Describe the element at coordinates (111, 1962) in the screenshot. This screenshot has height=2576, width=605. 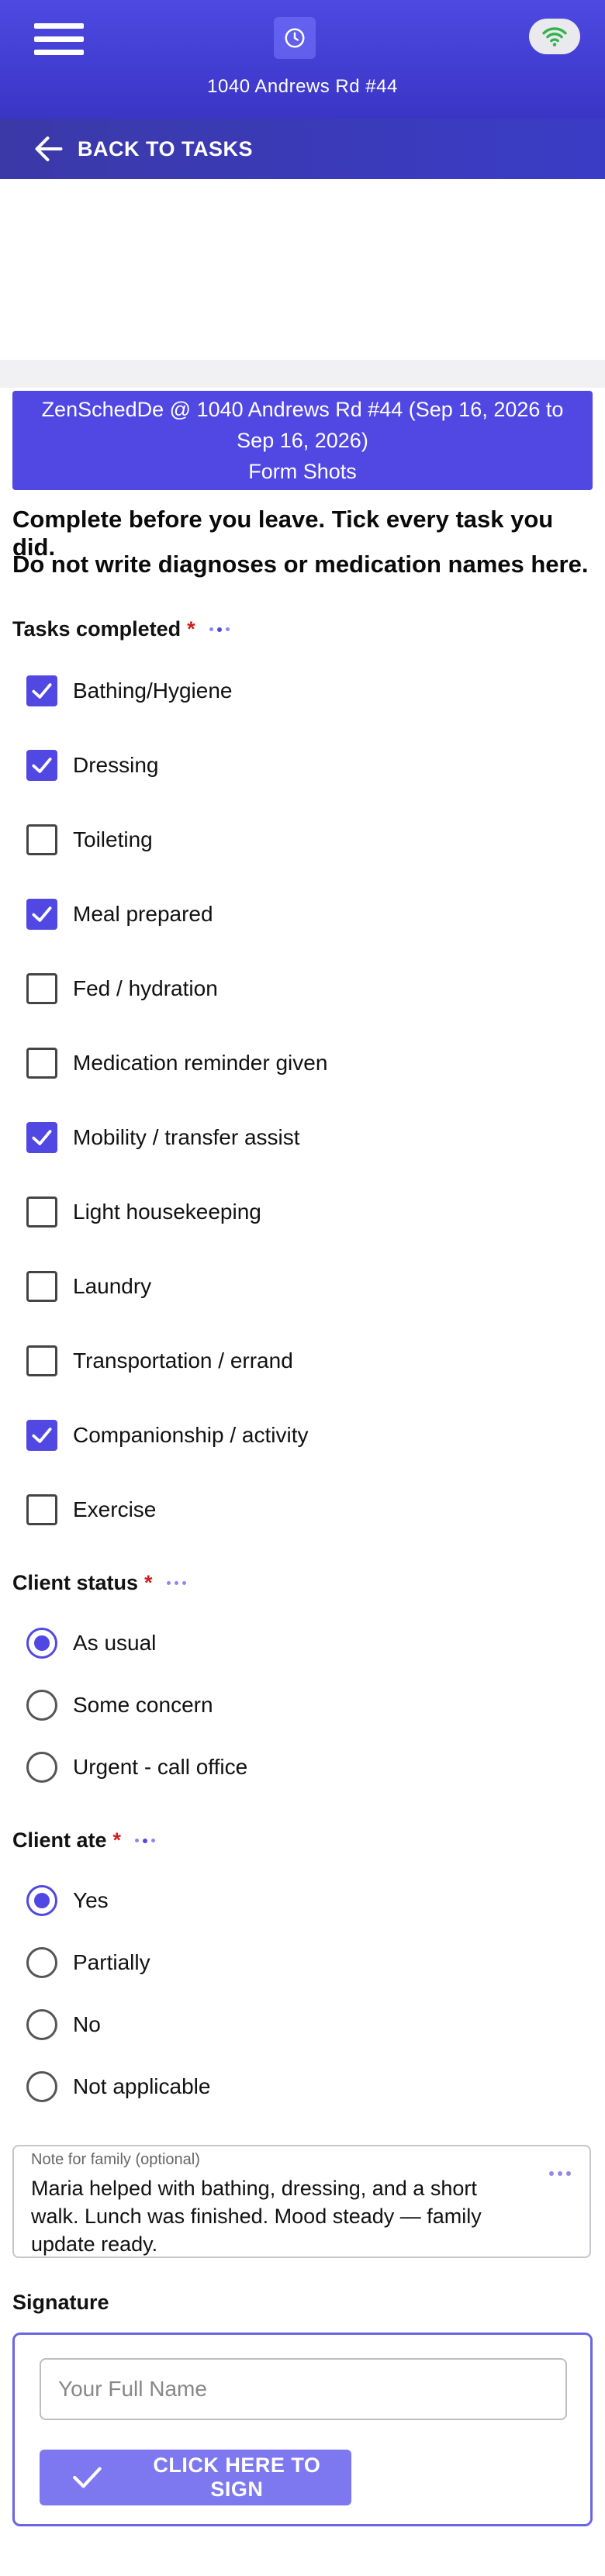
I see `radio-option-label: Partially` at that location.